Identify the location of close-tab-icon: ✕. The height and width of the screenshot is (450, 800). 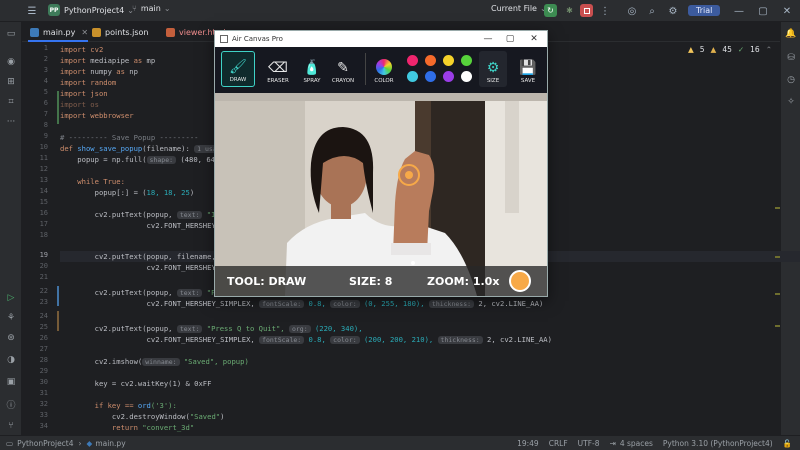
(84, 32).